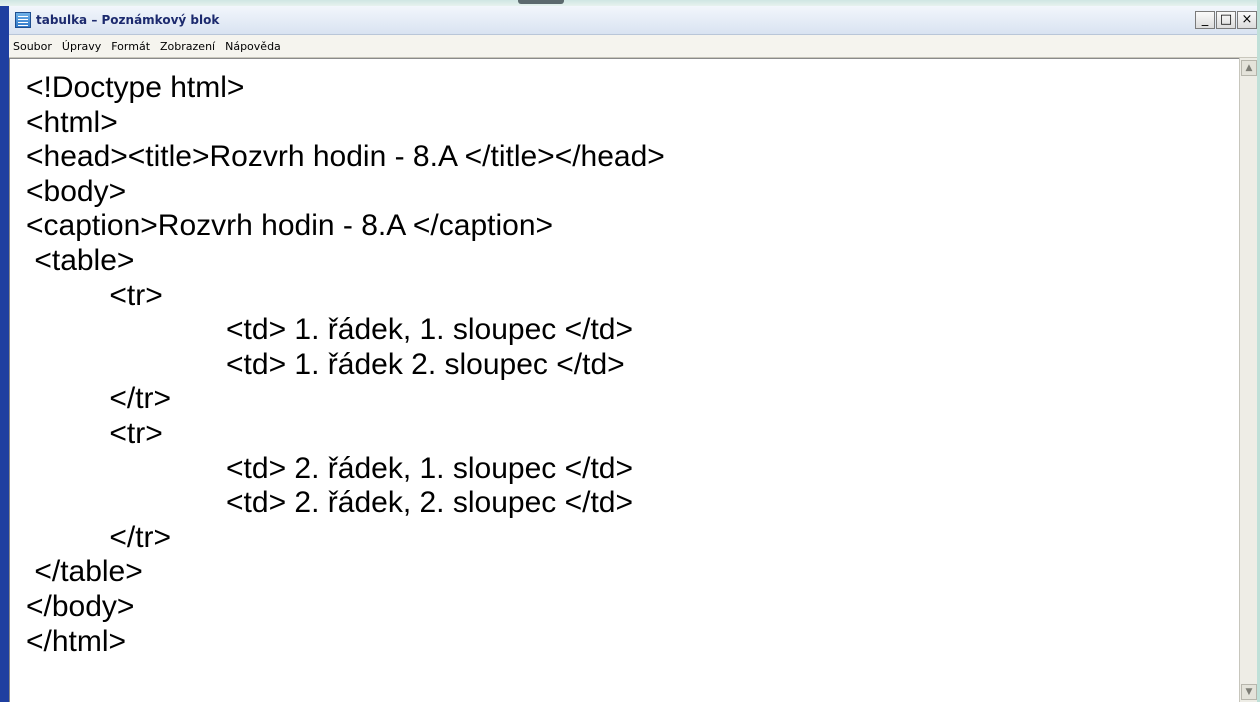  What do you see at coordinates (81, 46) in the screenshot?
I see `menu-upravy: Úpravy` at bounding box center [81, 46].